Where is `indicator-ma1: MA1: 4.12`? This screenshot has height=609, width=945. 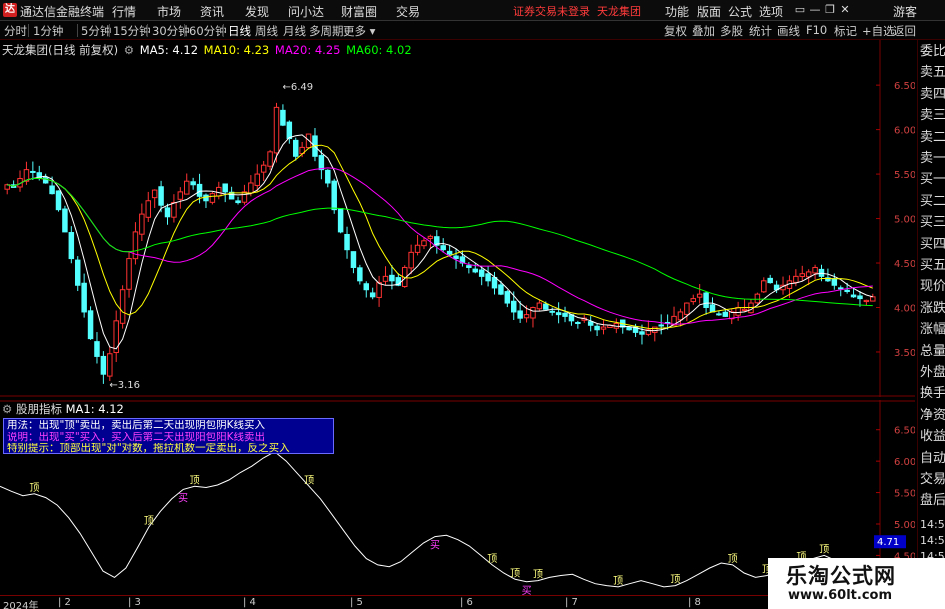
indicator-ma1: MA1: 4.12 is located at coordinates (94, 409).